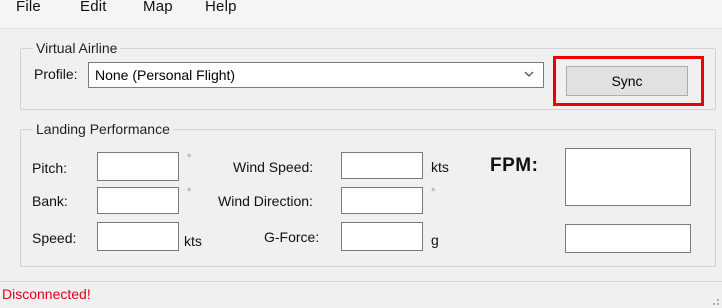 This screenshot has height=308, width=722. I want to click on gforce-label: G-Force:, so click(292, 237).